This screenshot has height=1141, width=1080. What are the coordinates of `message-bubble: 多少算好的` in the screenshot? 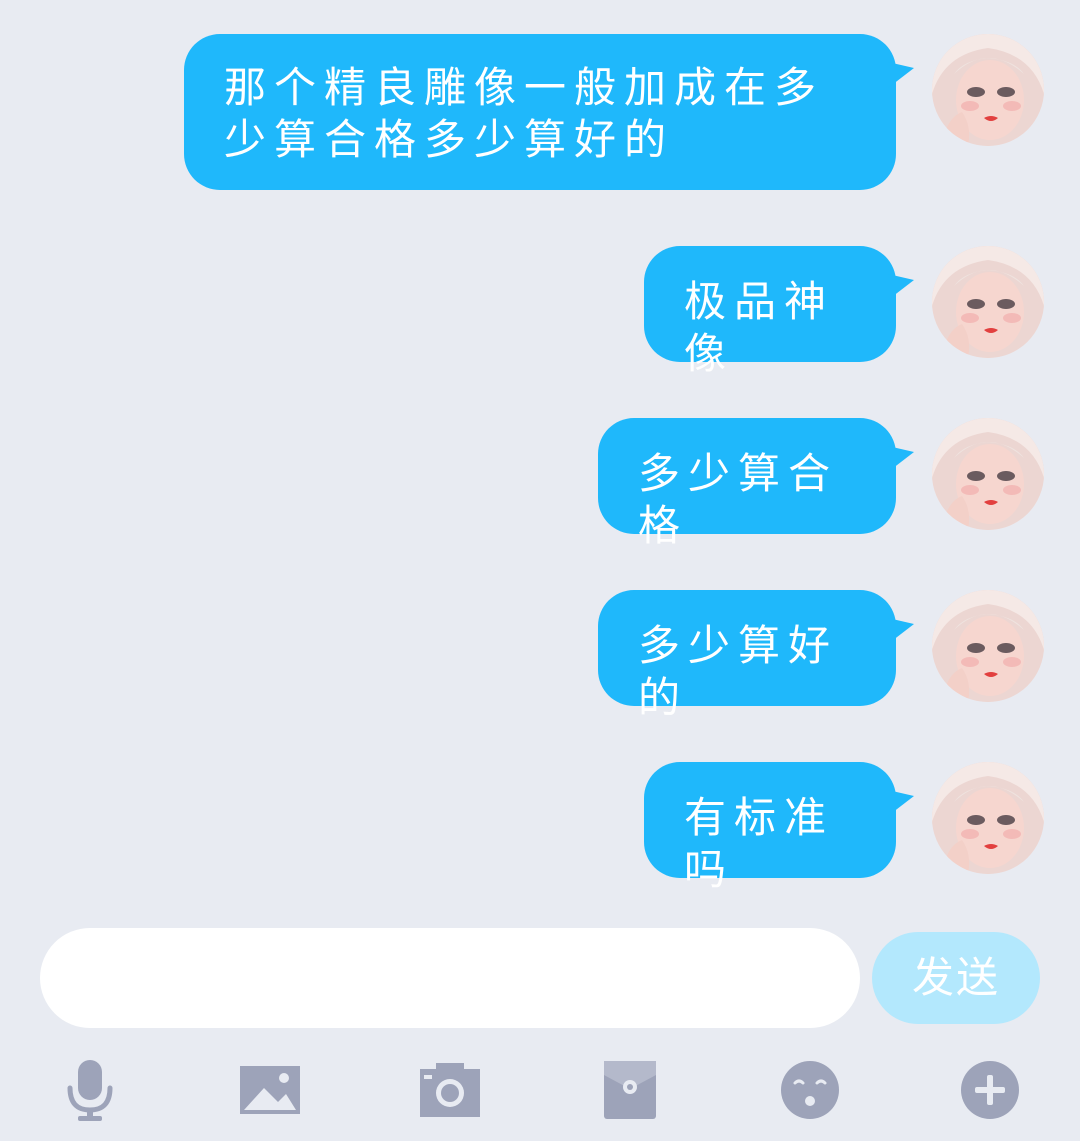 It's located at (756, 656).